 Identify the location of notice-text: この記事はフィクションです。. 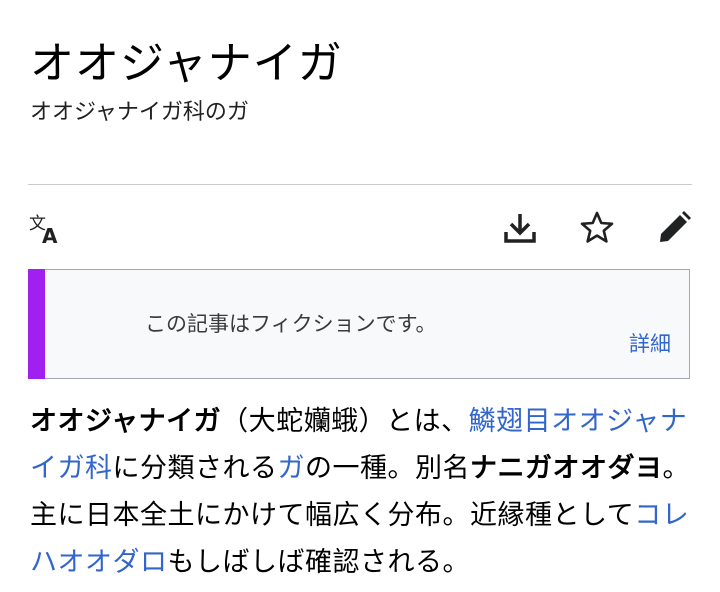
(291, 324).